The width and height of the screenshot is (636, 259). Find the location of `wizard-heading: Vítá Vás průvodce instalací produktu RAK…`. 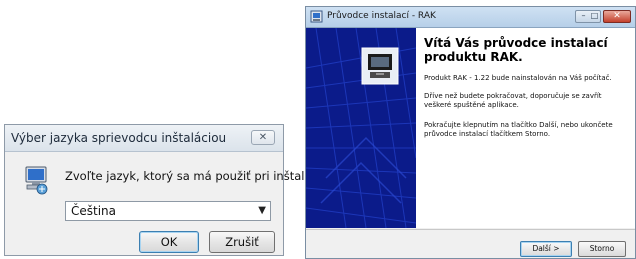

wizard-heading: Vítá Vás průvodce instalací produktu RAK… is located at coordinates (516, 50).